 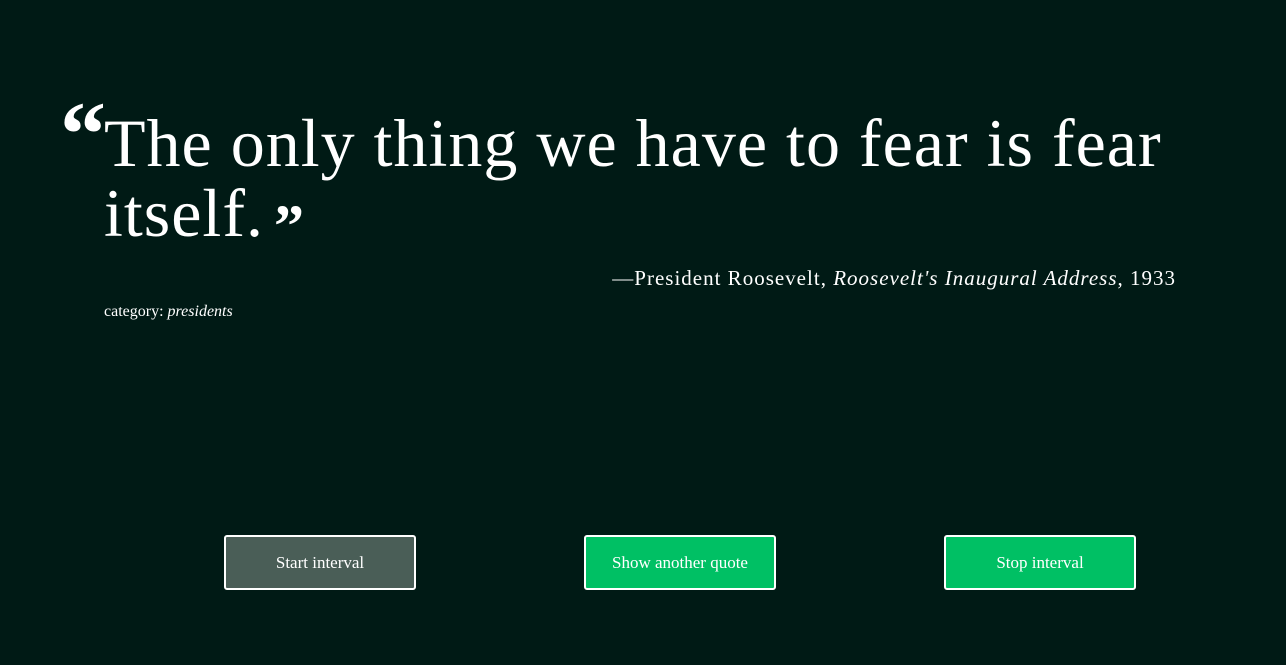 I want to click on category-value: presidents, so click(x=200, y=311).